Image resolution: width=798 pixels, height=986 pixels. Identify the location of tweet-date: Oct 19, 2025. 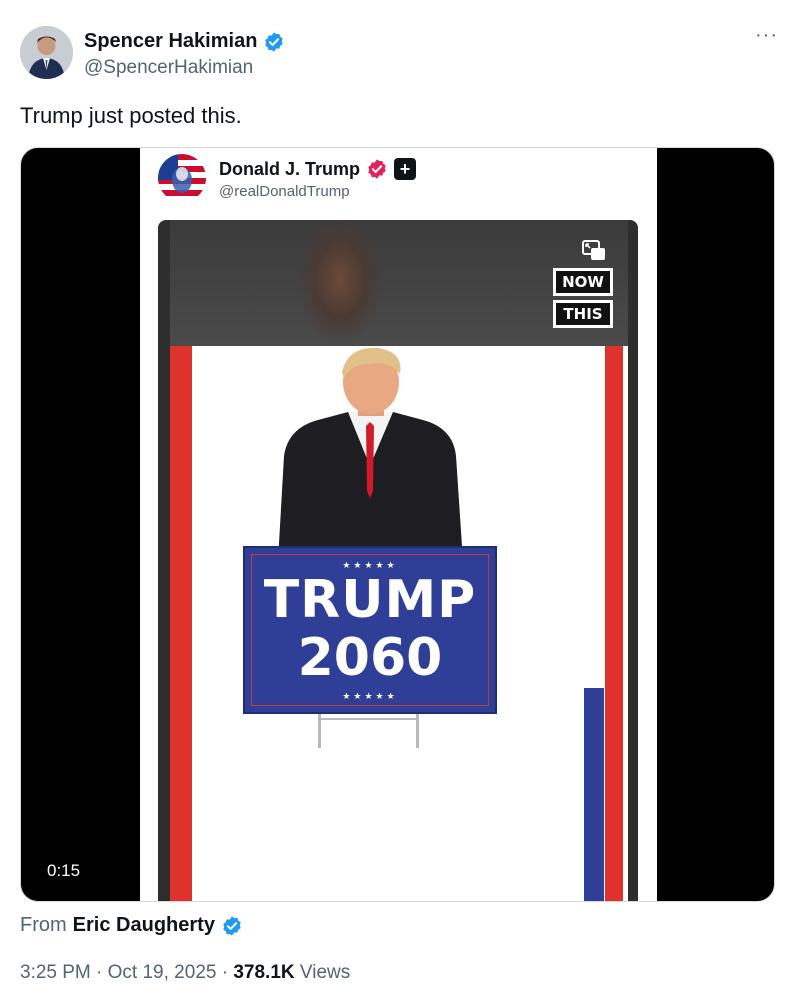
(162, 972).